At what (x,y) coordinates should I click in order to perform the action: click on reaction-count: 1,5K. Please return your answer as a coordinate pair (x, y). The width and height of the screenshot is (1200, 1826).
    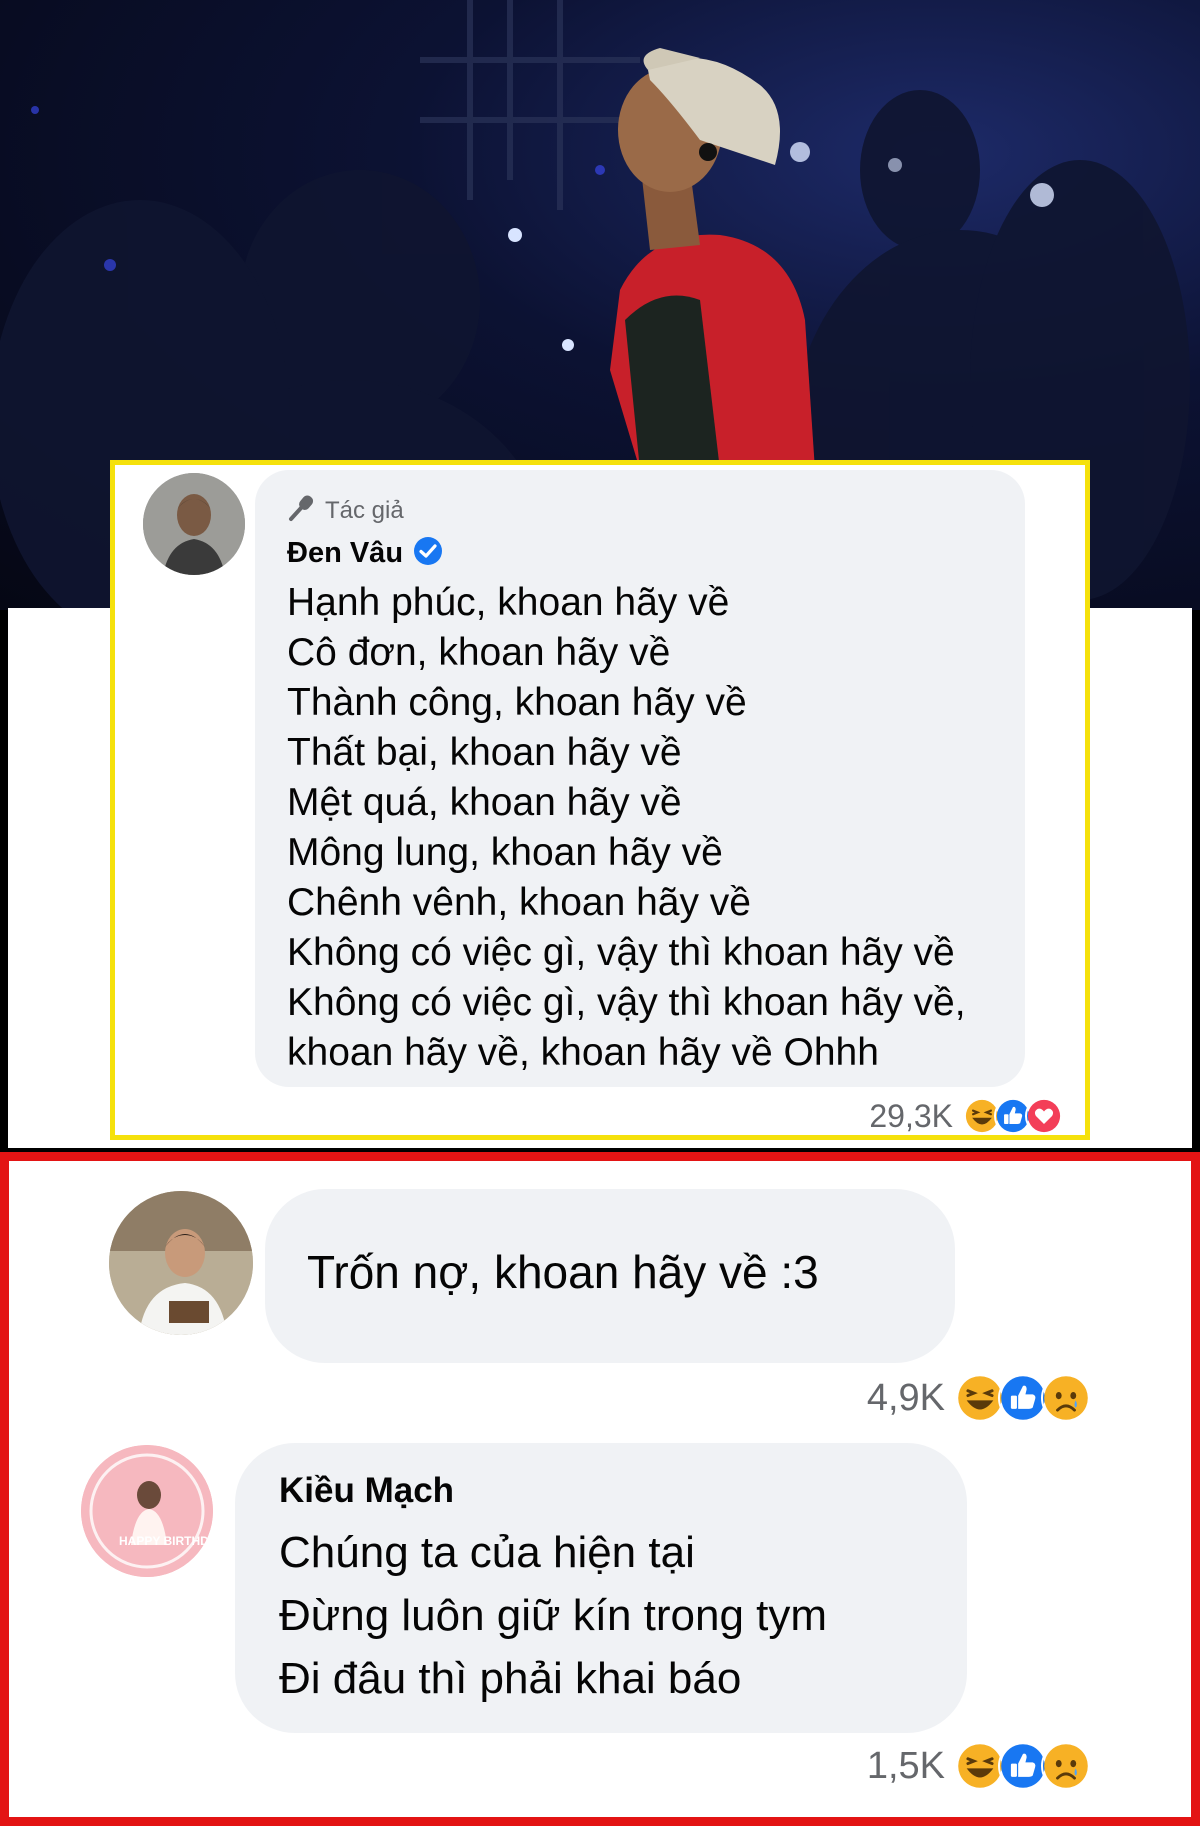
    Looking at the image, I should click on (905, 1765).